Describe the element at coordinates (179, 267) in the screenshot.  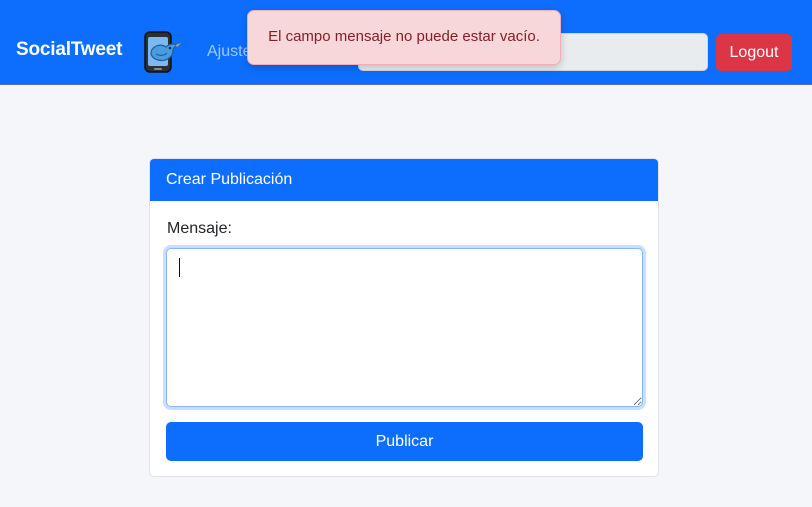
I see `text-caret` at that location.